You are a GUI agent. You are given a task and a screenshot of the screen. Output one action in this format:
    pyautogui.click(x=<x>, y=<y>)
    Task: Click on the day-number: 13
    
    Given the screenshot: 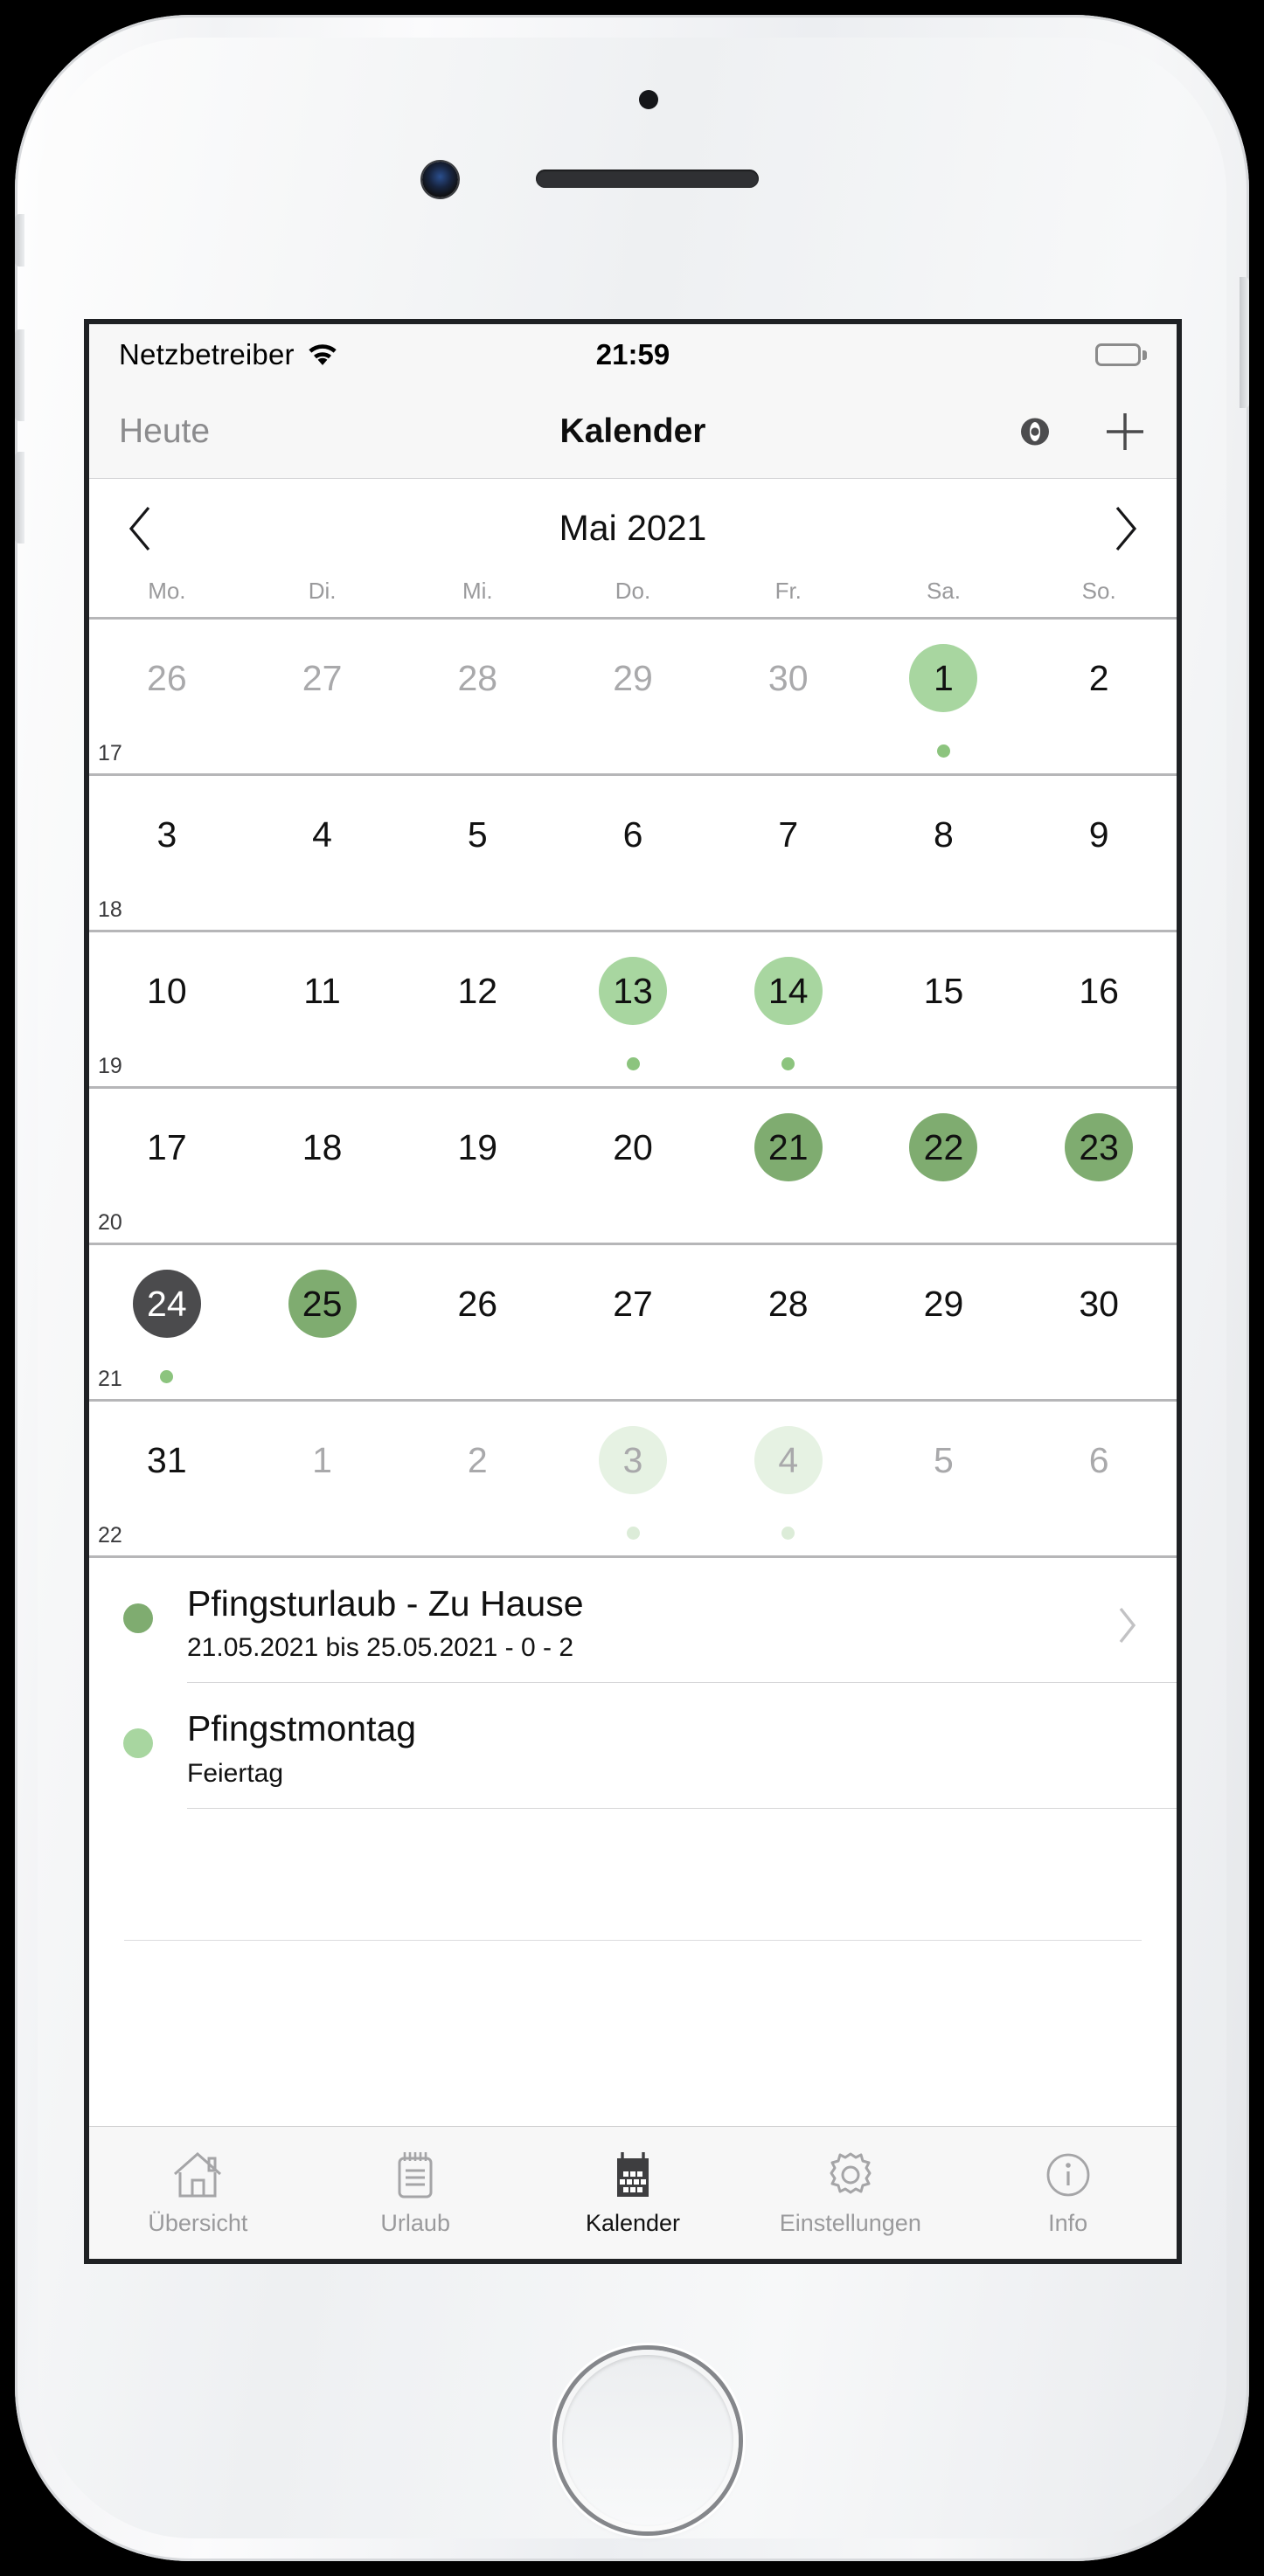 What is the action you would take?
    pyautogui.click(x=633, y=991)
    